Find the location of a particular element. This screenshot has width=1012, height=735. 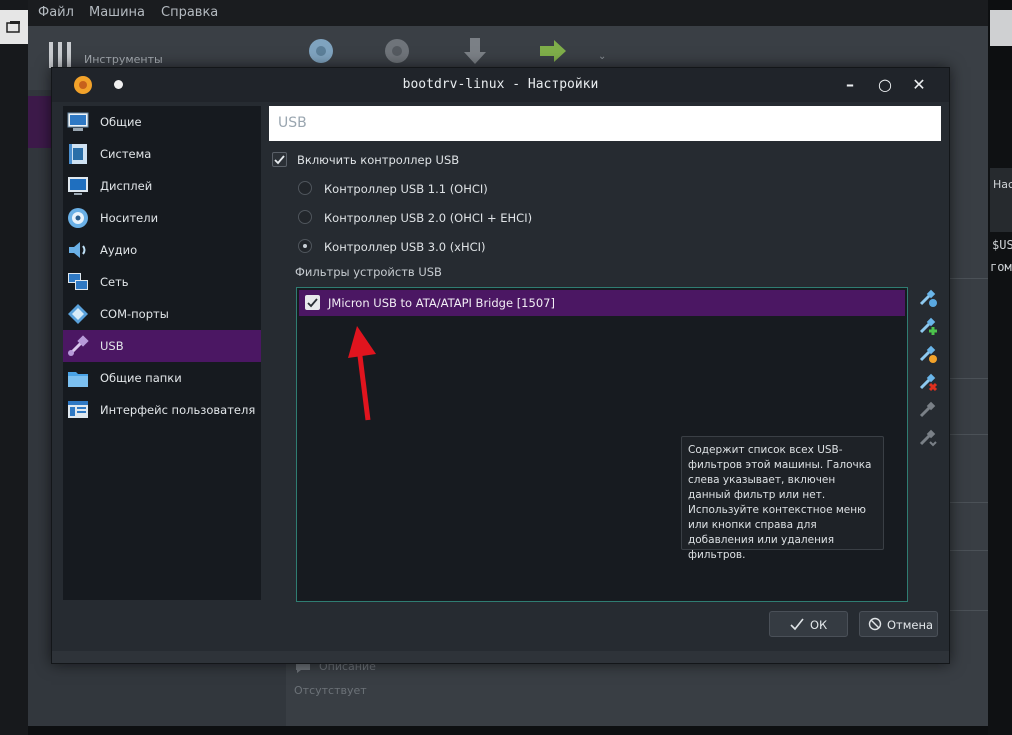

sidebar-item-storage: Носители is located at coordinates (162, 218).